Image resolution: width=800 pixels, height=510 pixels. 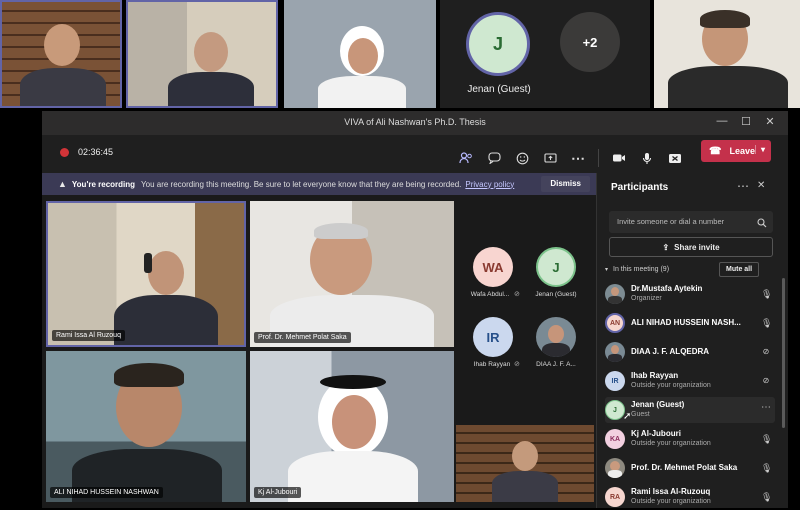 I want to click on dismiss-button: Dismiss, so click(x=565, y=184).